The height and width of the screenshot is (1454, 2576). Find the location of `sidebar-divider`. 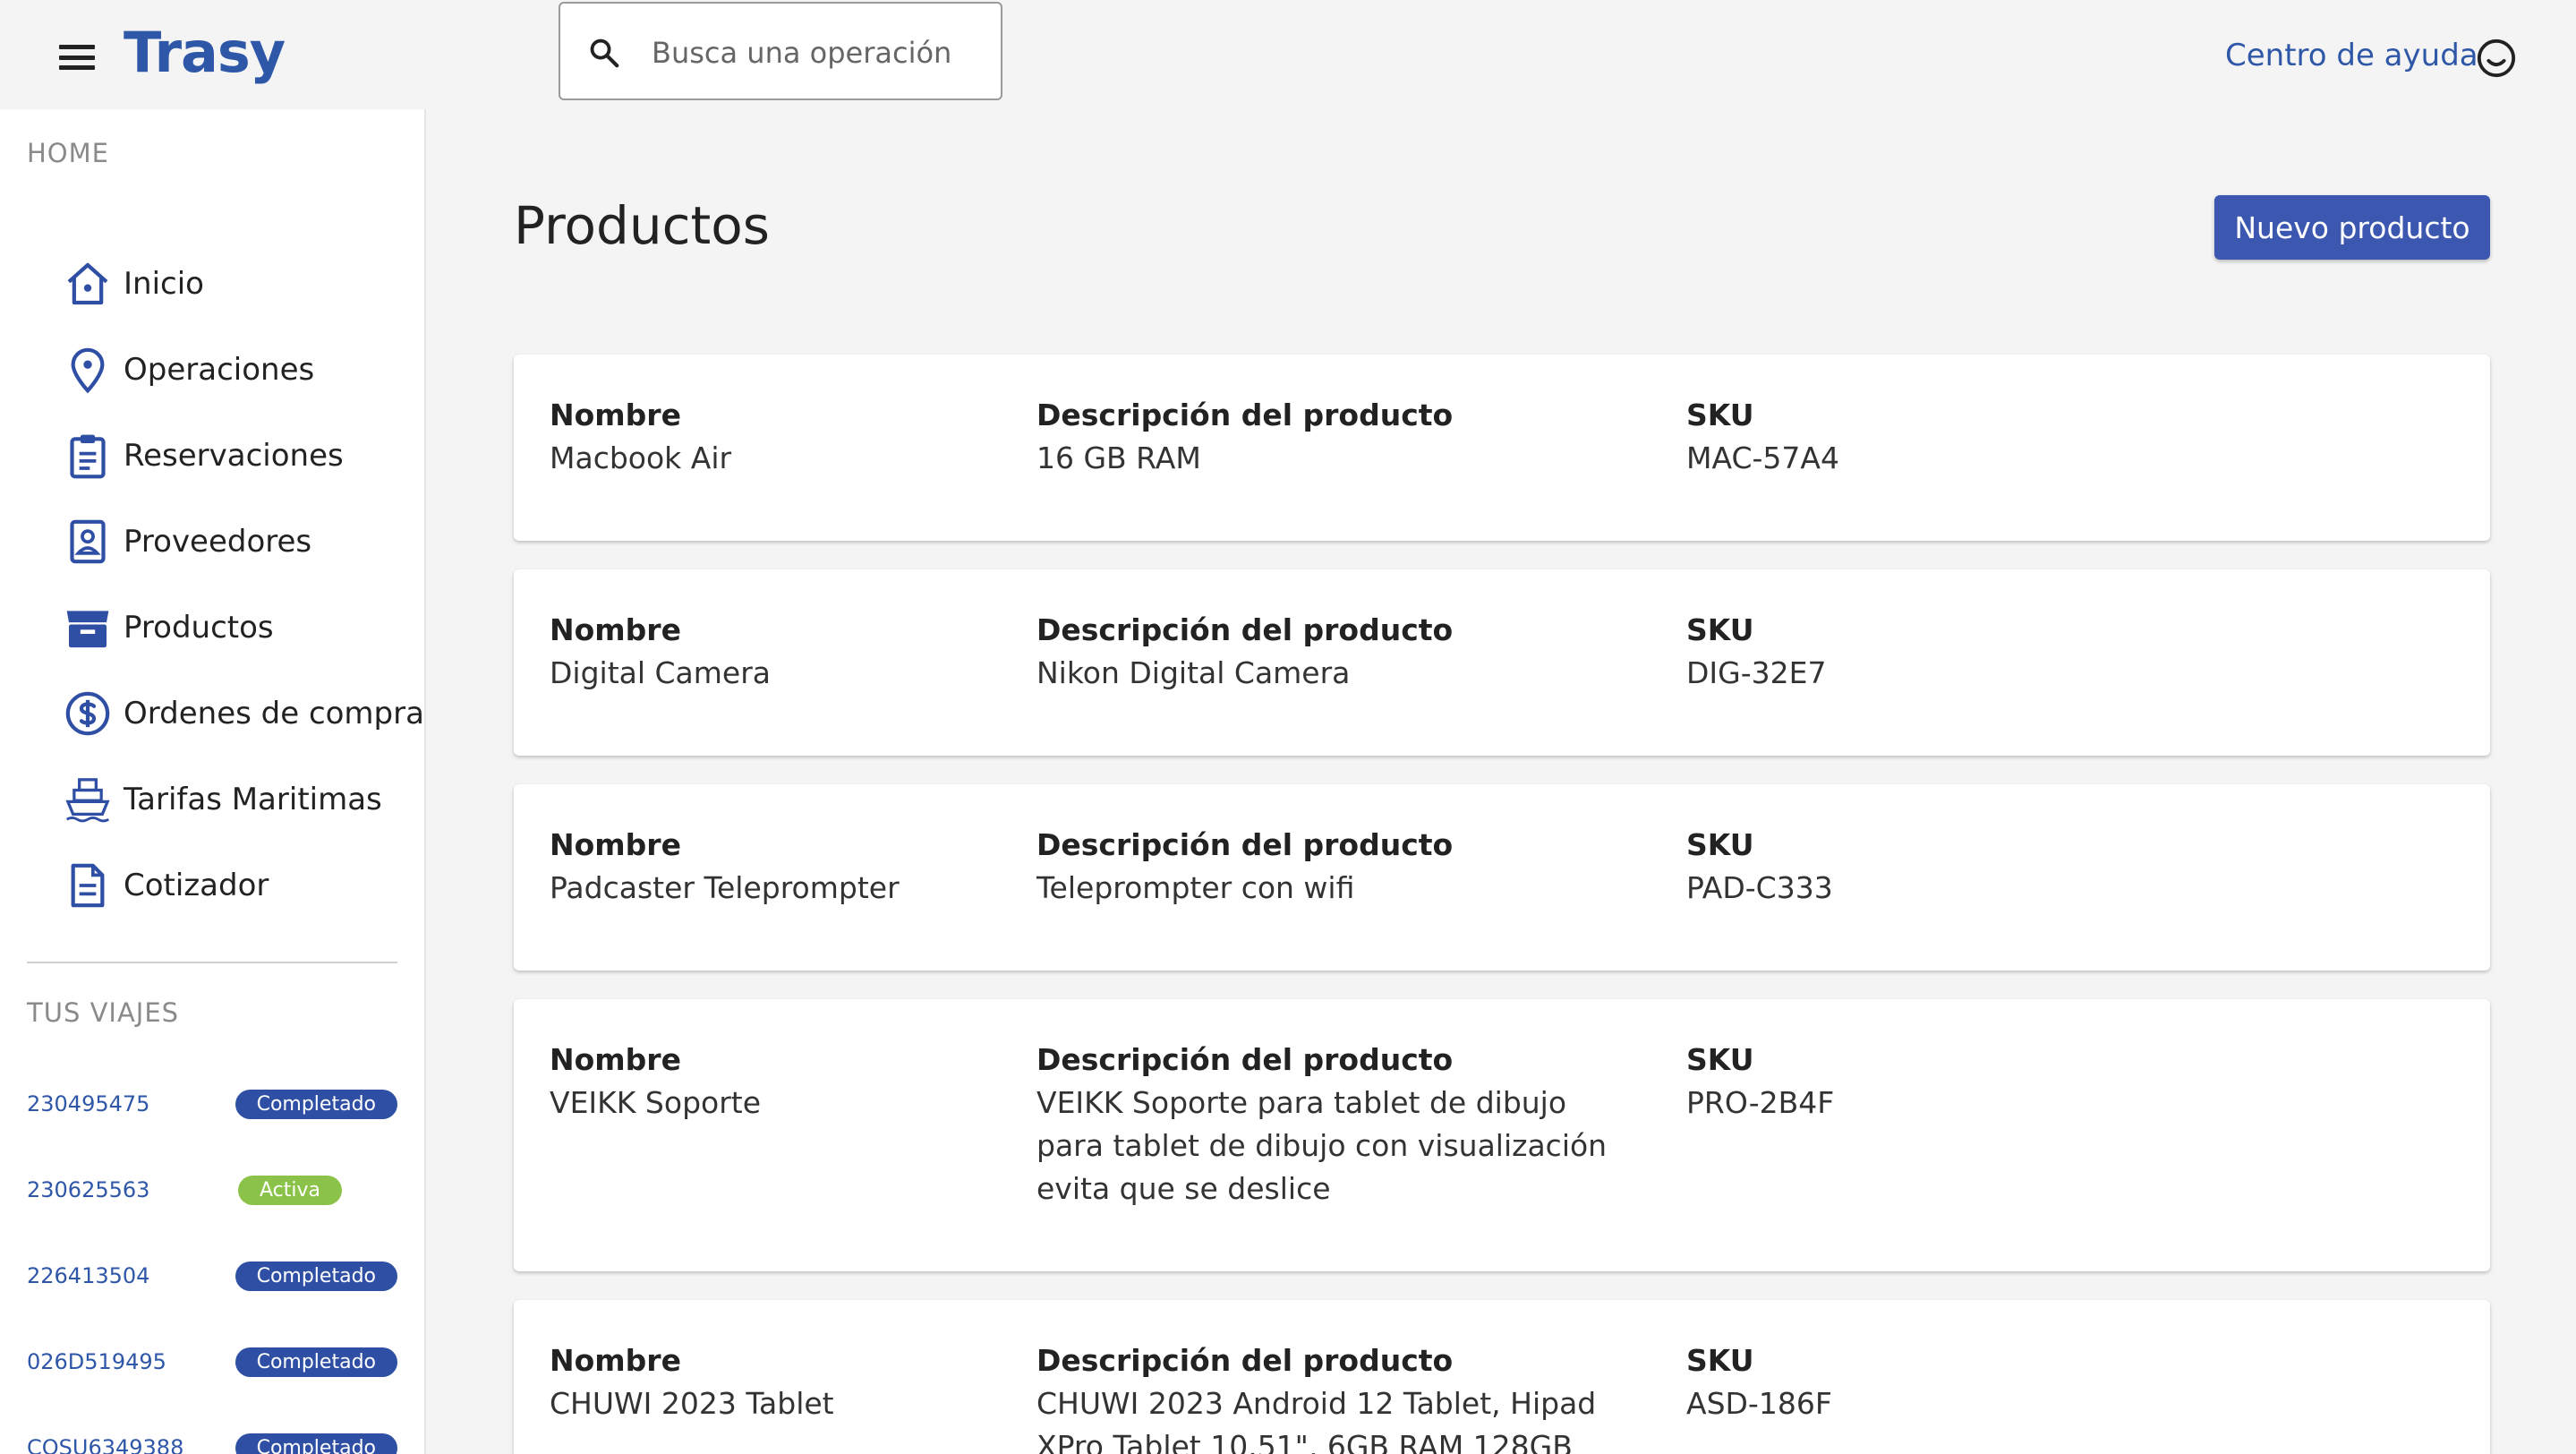

sidebar-divider is located at coordinates (212, 962).